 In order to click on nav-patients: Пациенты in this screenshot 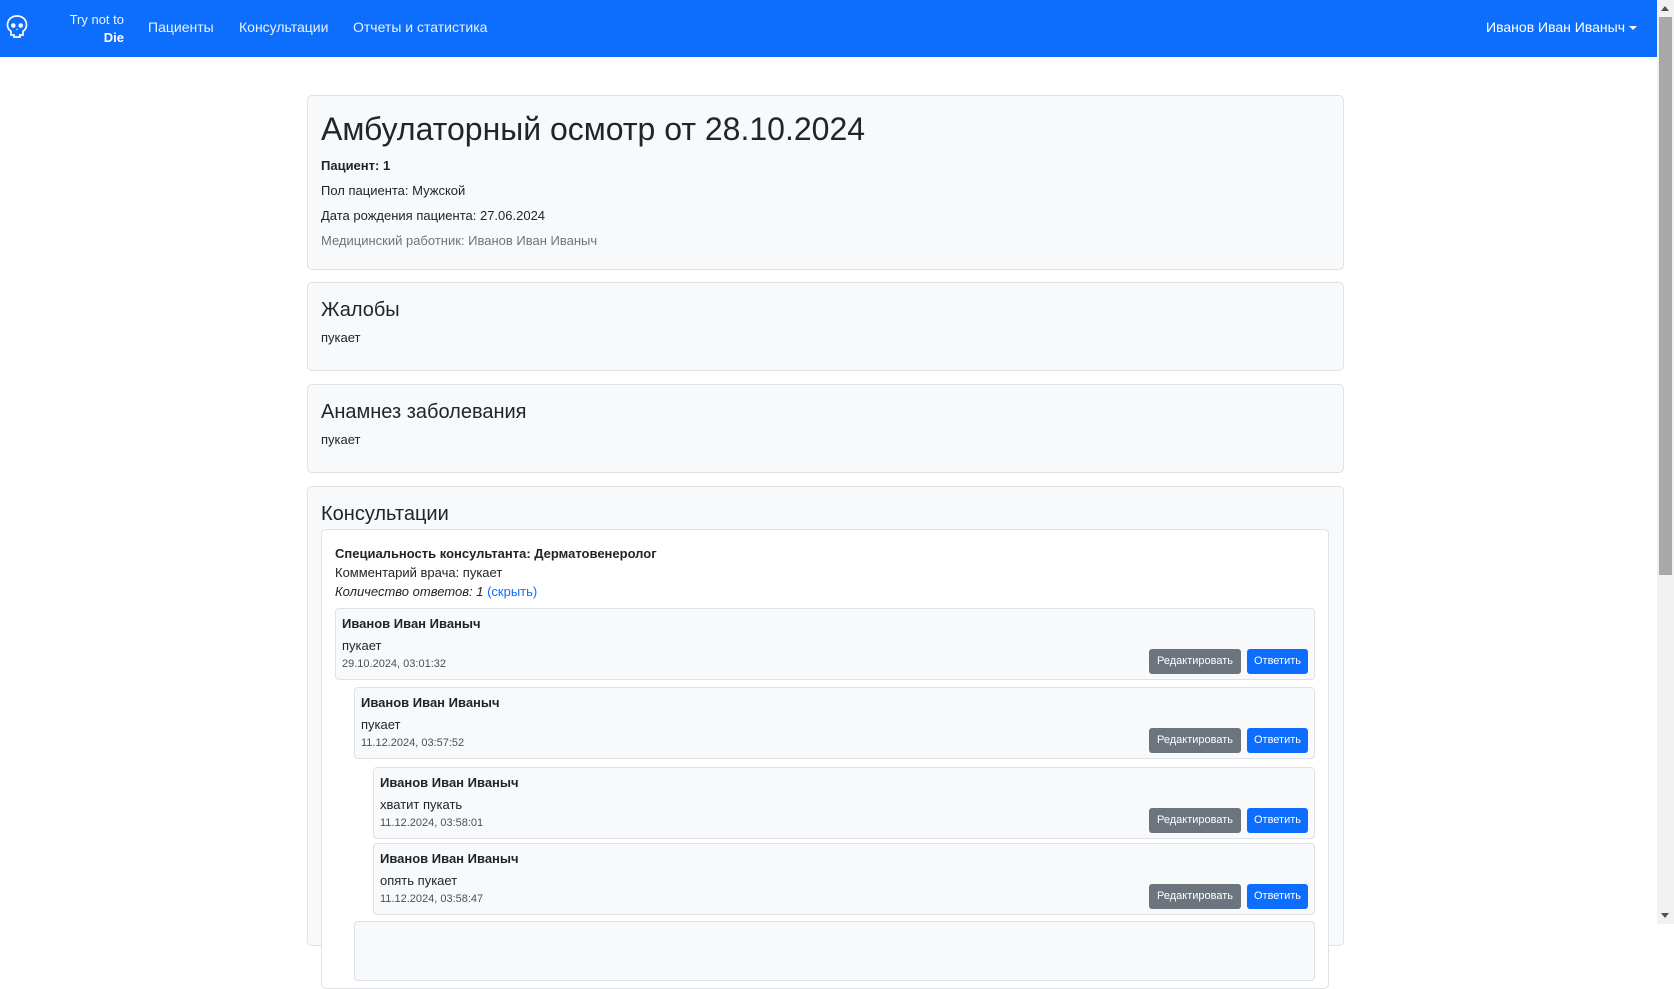, I will do `click(181, 27)`.